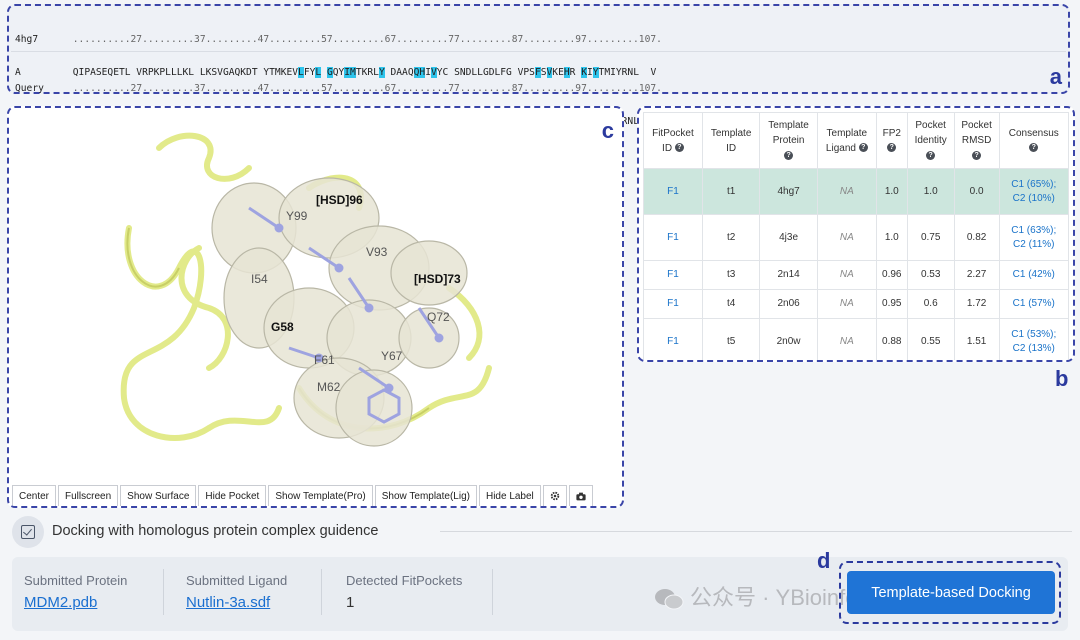  Describe the element at coordinates (1034, 349) in the screenshot. I see `consensus-link: C2 (13%)` at that location.